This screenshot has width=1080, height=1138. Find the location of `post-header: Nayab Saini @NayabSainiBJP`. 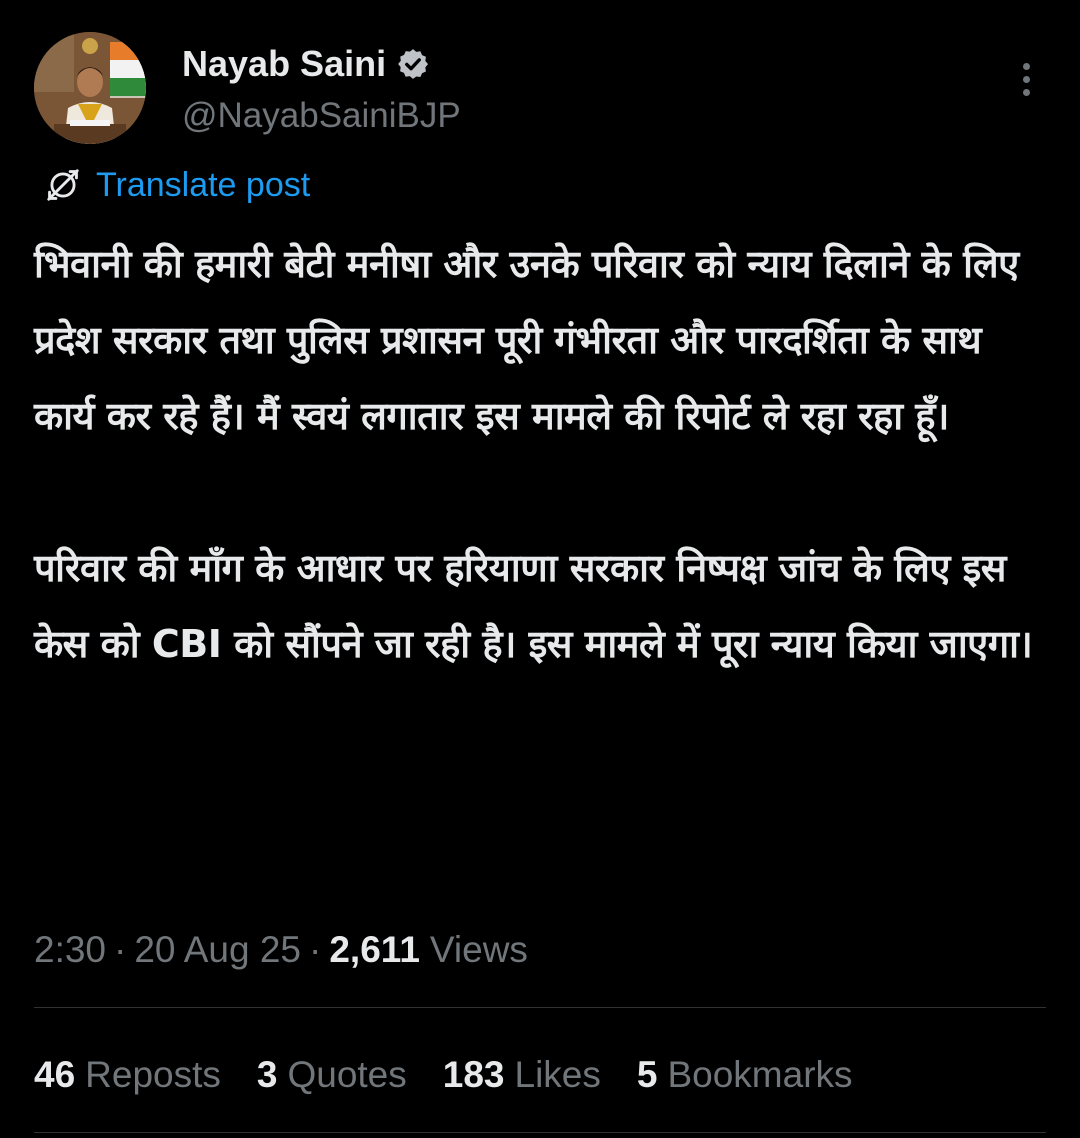

post-header: Nayab Saini @NayabSainiBJP is located at coordinates (540, 92).